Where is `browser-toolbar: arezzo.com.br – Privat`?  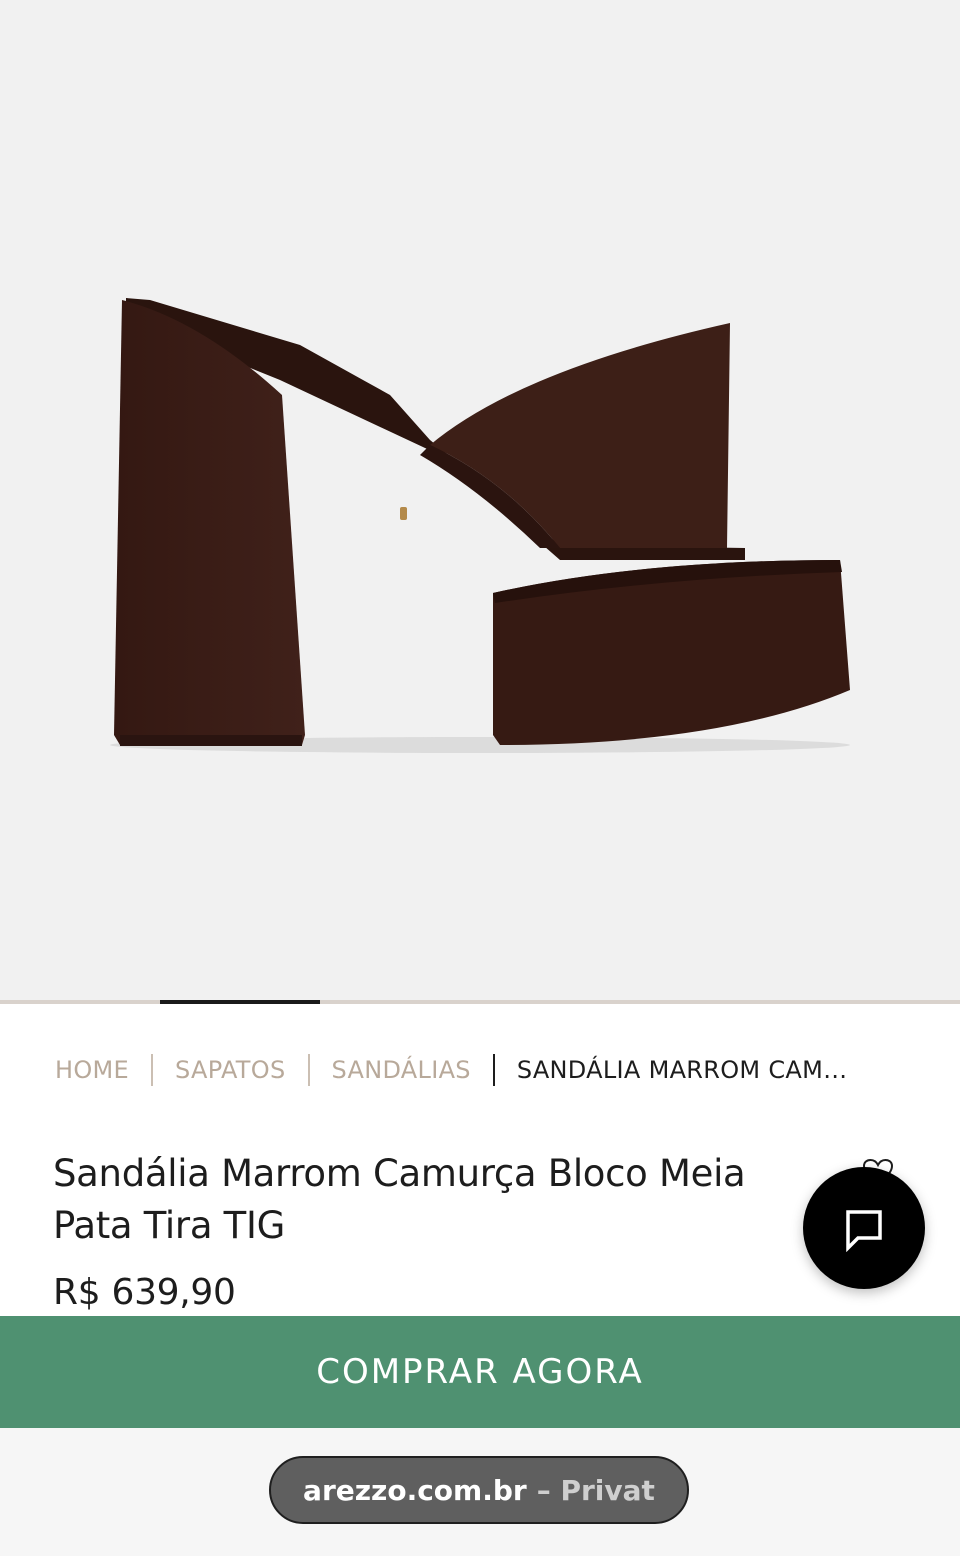
browser-toolbar: arezzo.com.br – Privat is located at coordinates (480, 1492).